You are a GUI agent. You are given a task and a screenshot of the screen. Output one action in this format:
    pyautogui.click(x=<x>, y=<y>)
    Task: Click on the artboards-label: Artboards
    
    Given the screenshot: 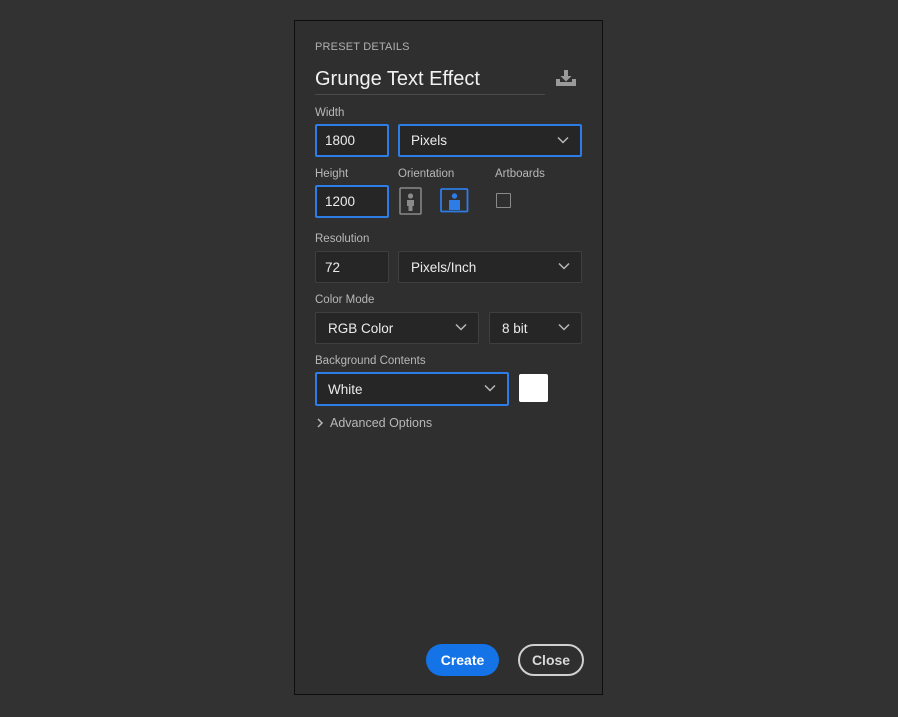 What is the action you would take?
    pyautogui.click(x=520, y=174)
    